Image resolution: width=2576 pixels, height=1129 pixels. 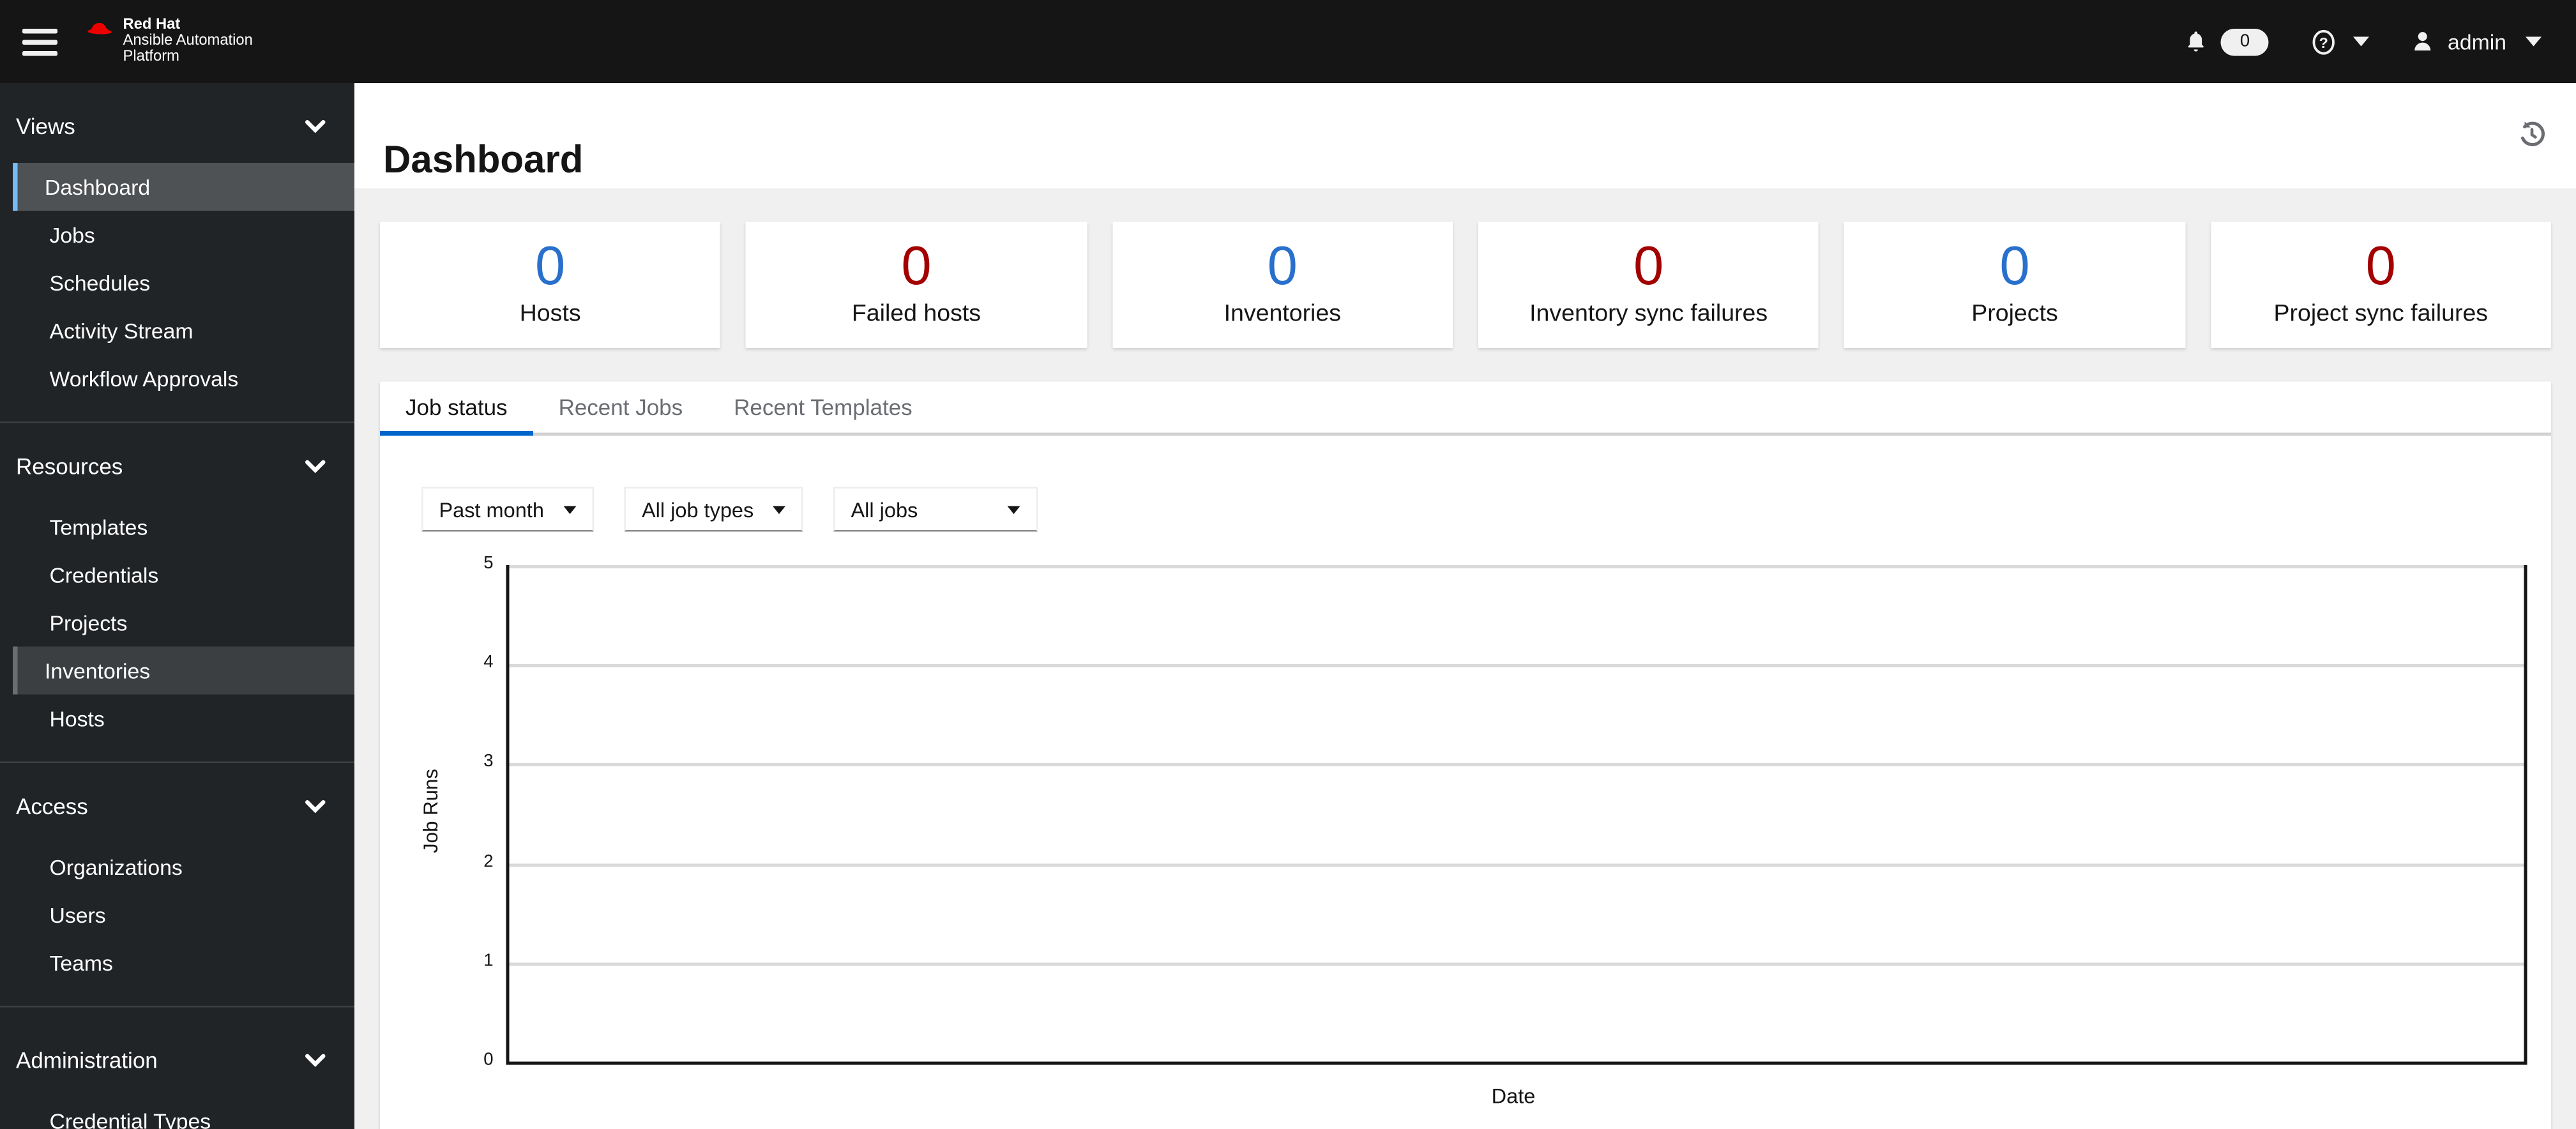 What do you see at coordinates (69, 466) in the screenshot?
I see `nav-section-title: Resources` at bounding box center [69, 466].